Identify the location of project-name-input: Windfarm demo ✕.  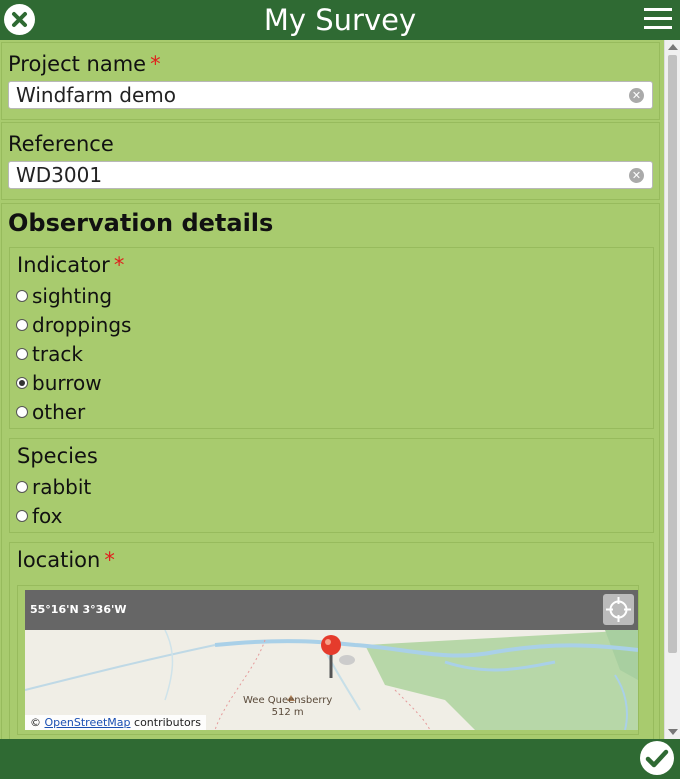
(330, 95).